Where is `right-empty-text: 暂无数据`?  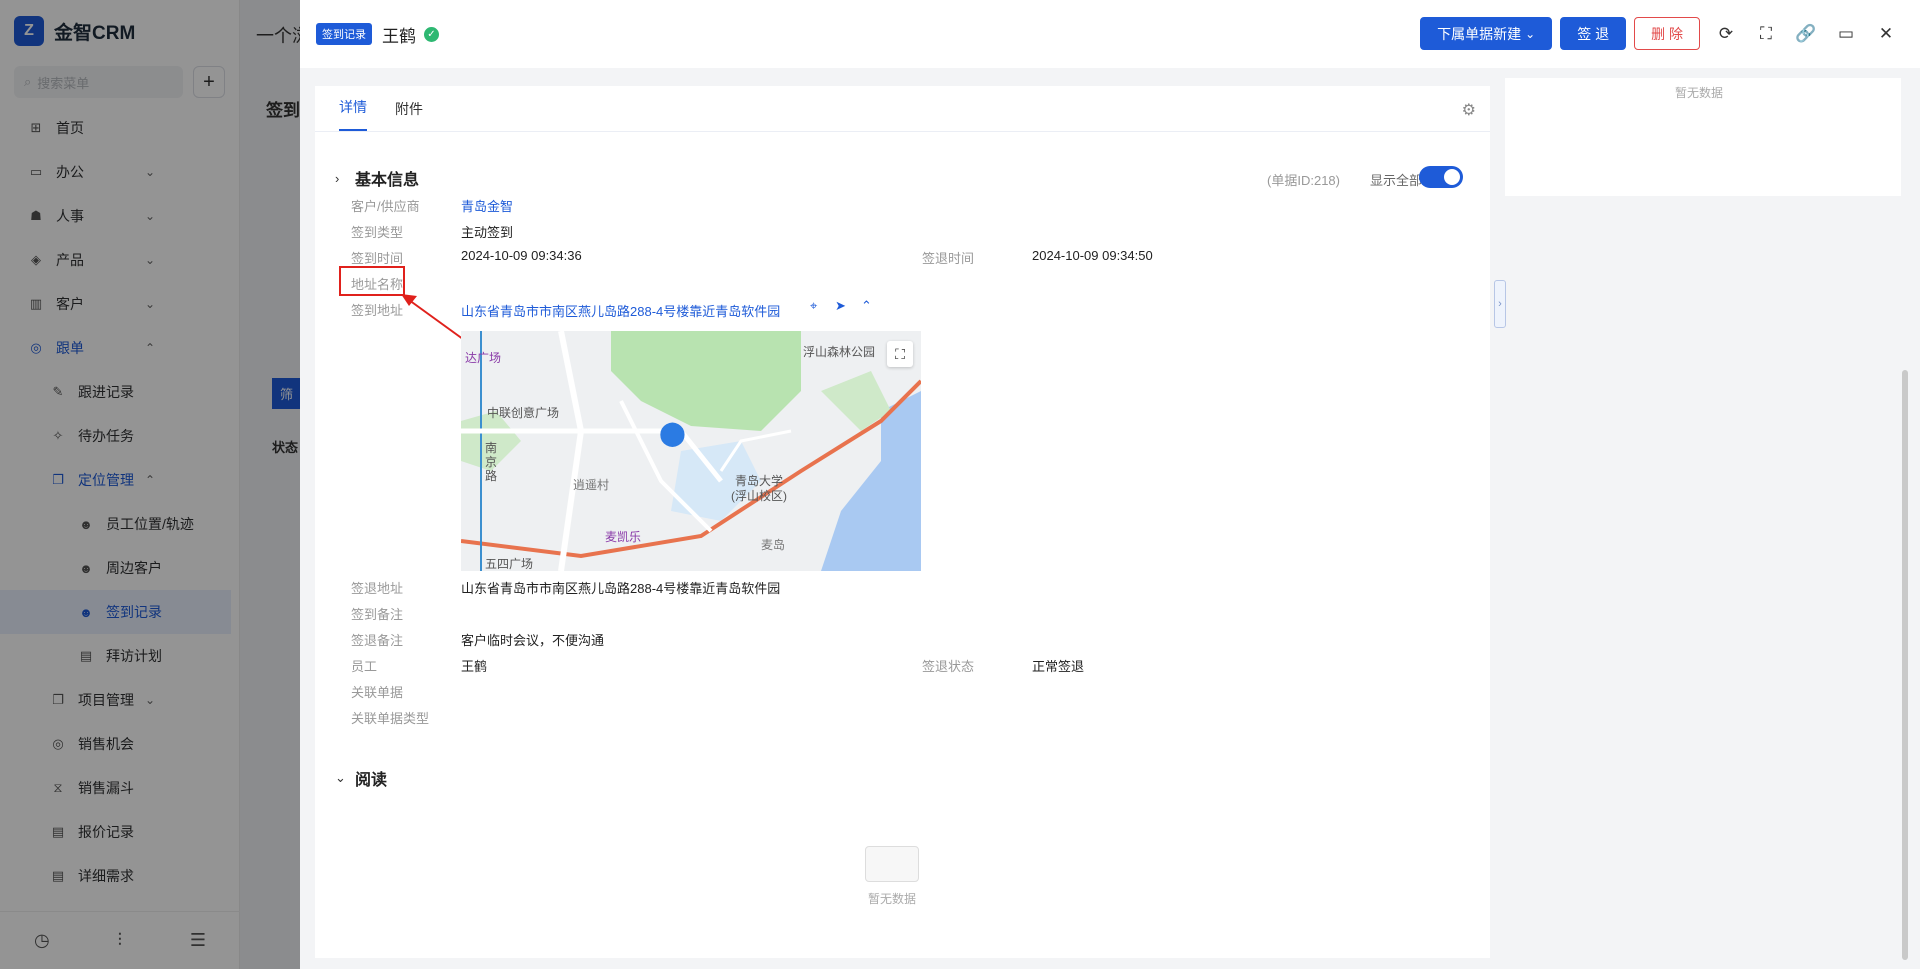 right-empty-text: 暂无数据 is located at coordinates (1699, 93).